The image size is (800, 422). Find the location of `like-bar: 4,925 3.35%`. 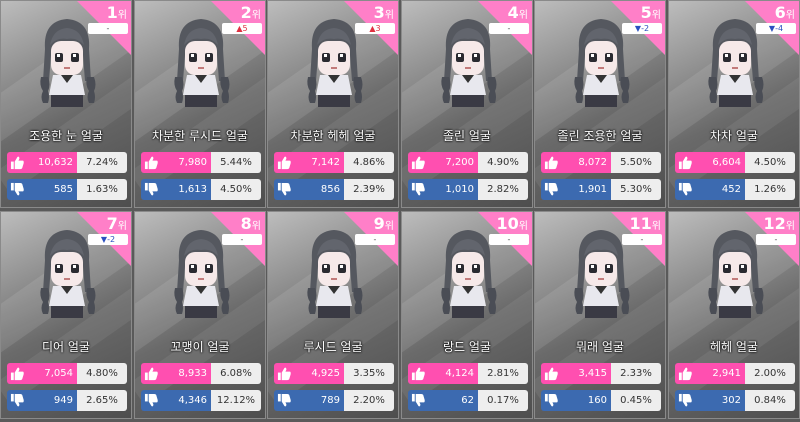

like-bar: 4,925 3.35% is located at coordinates (334, 373).